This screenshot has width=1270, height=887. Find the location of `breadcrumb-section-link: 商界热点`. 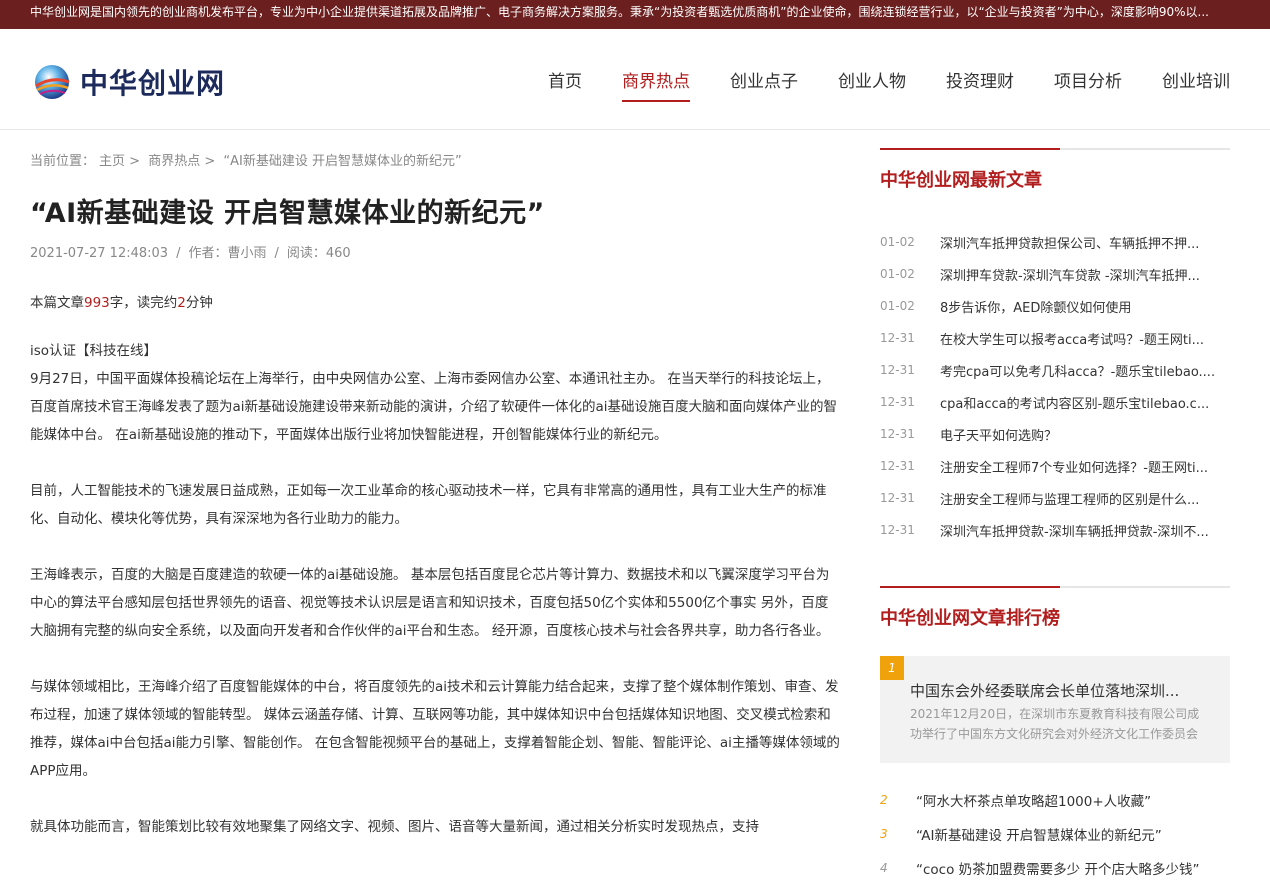

breadcrumb-section-link: 商界热点 is located at coordinates (174, 161).